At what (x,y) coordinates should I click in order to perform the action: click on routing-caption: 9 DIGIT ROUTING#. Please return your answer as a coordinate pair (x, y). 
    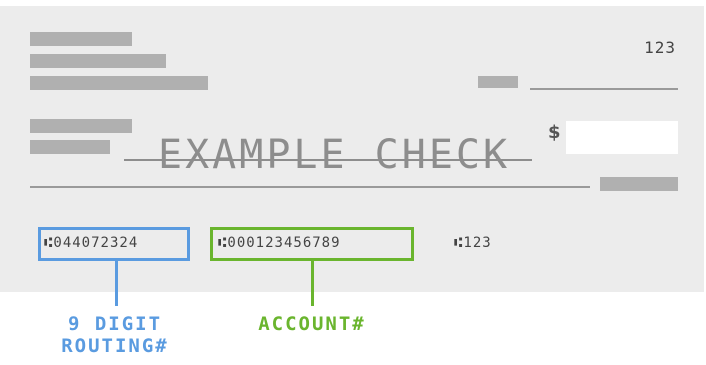
    Looking at the image, I should click on (115, 335).